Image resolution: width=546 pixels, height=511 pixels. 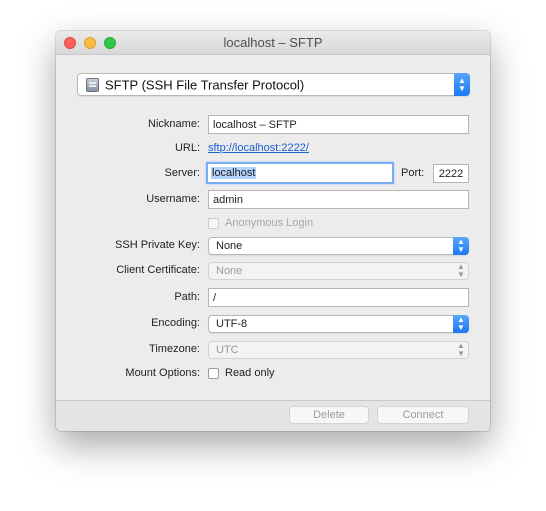 I want to click on client-cert-label: Client Certificate:, so click(x=158, y=270).